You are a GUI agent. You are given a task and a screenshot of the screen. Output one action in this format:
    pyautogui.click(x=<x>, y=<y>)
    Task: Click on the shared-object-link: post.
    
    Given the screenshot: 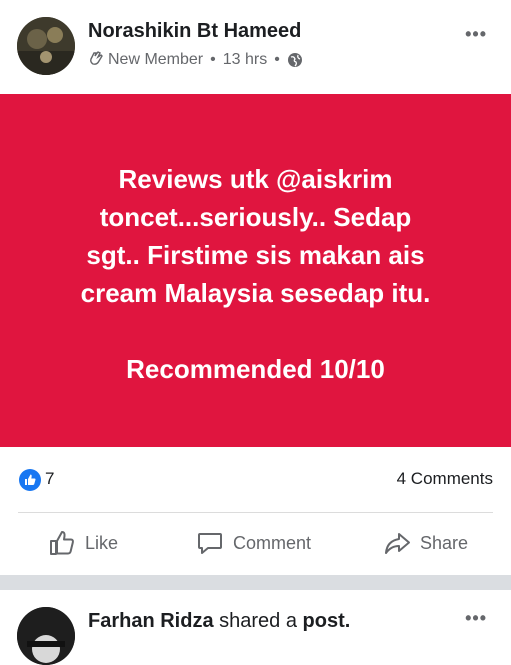 What is the action you would take?
    pyautogui.click(x=327, y=621)
    